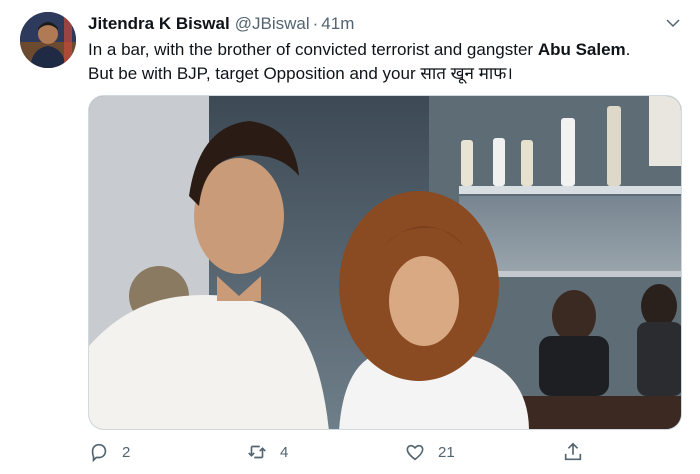 This screenshot has height=474, width=700. Describe the element at coordinates (272, 23) in the screenshot. I see `author-handle: @JBiswal` at that location.